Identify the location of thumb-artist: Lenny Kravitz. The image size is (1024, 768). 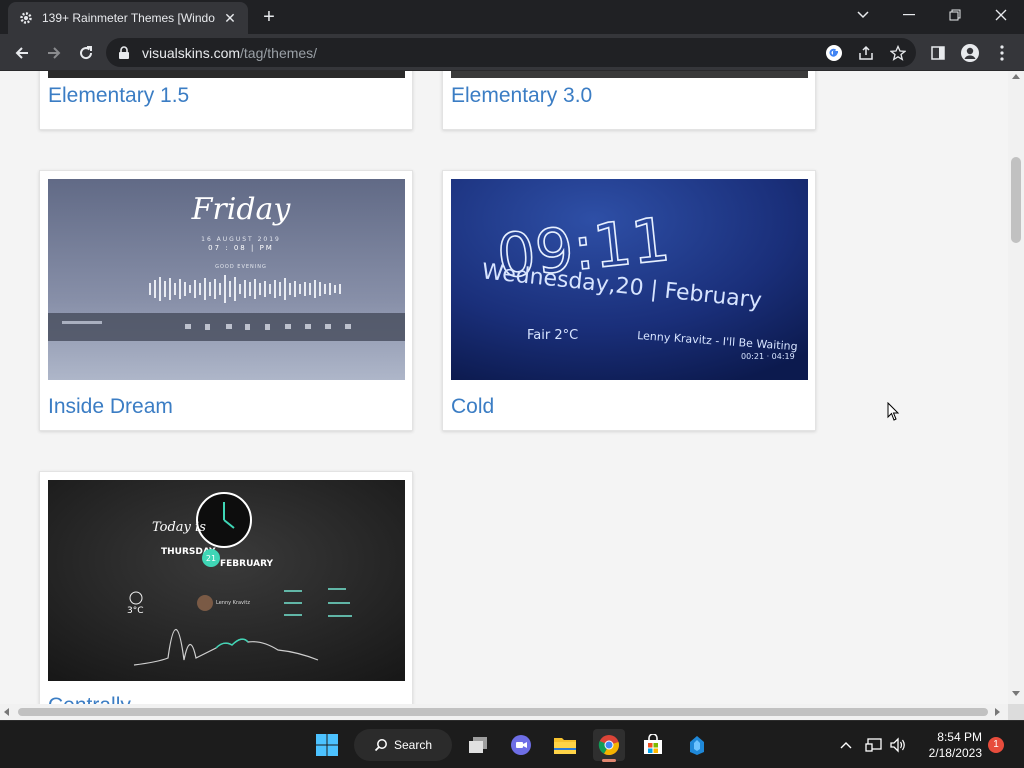
(233, 603).